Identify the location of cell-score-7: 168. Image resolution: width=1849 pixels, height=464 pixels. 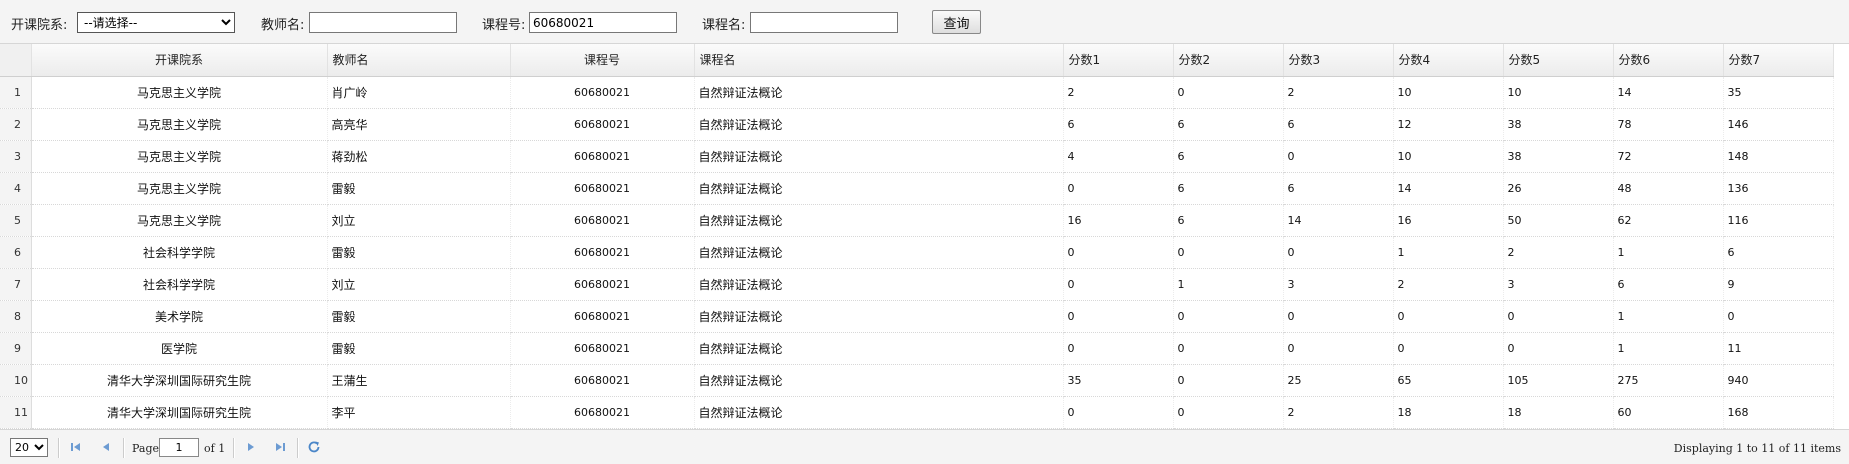
(1778, 412).